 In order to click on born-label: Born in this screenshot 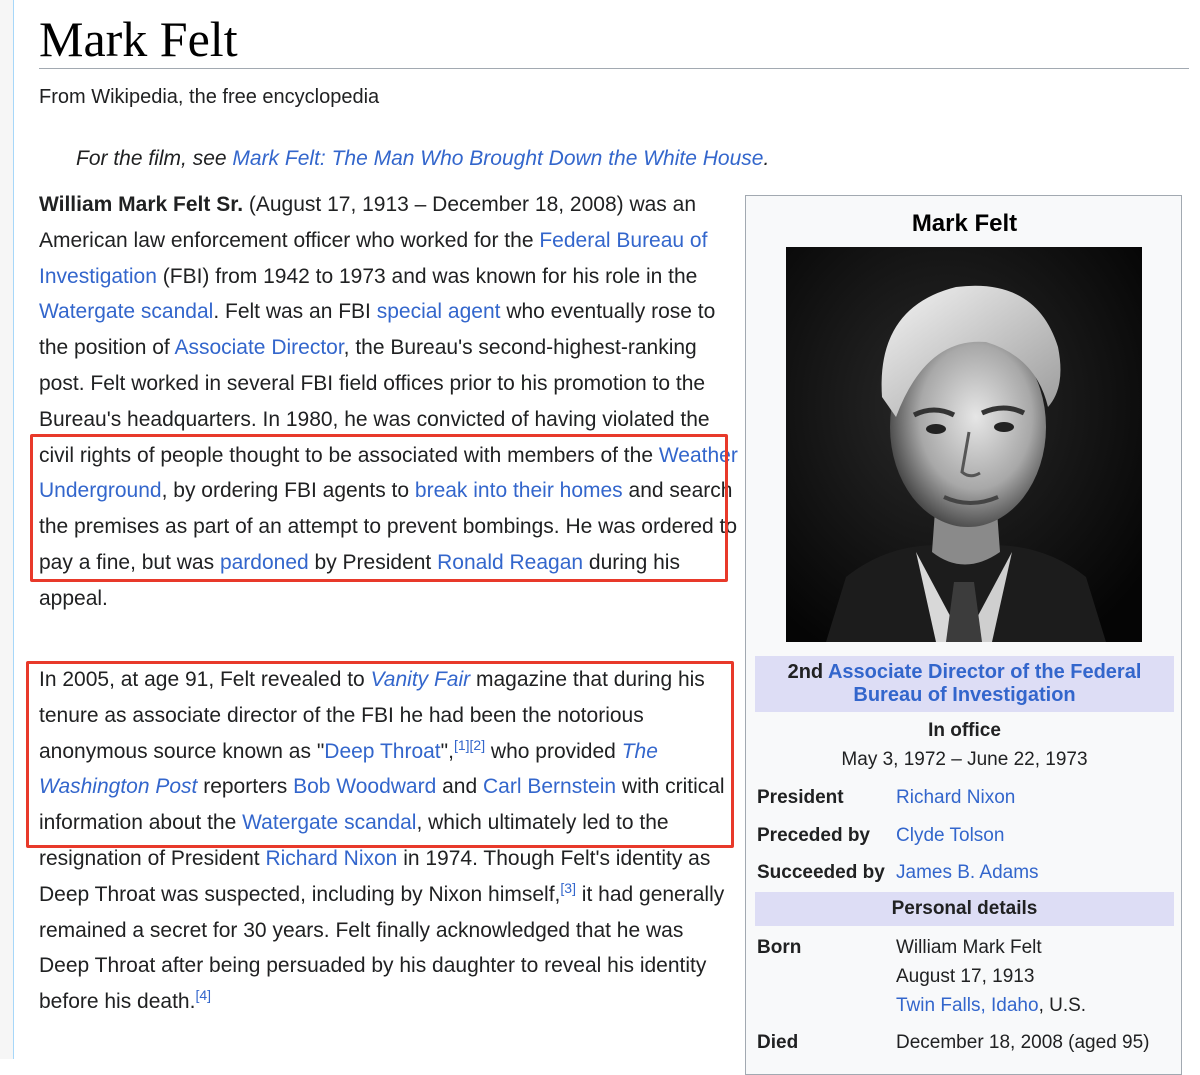, I will do `click(779, 947)`.